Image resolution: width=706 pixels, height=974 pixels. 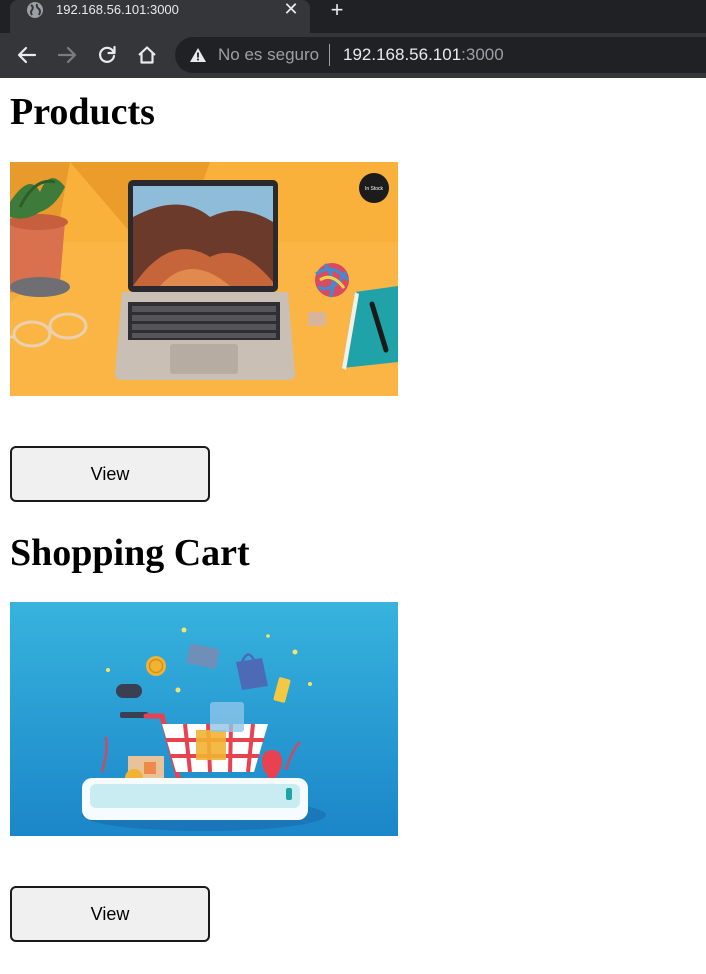 I want to click on shopping-cart-heading: Shopping Cart, so click(x=130, y=553).